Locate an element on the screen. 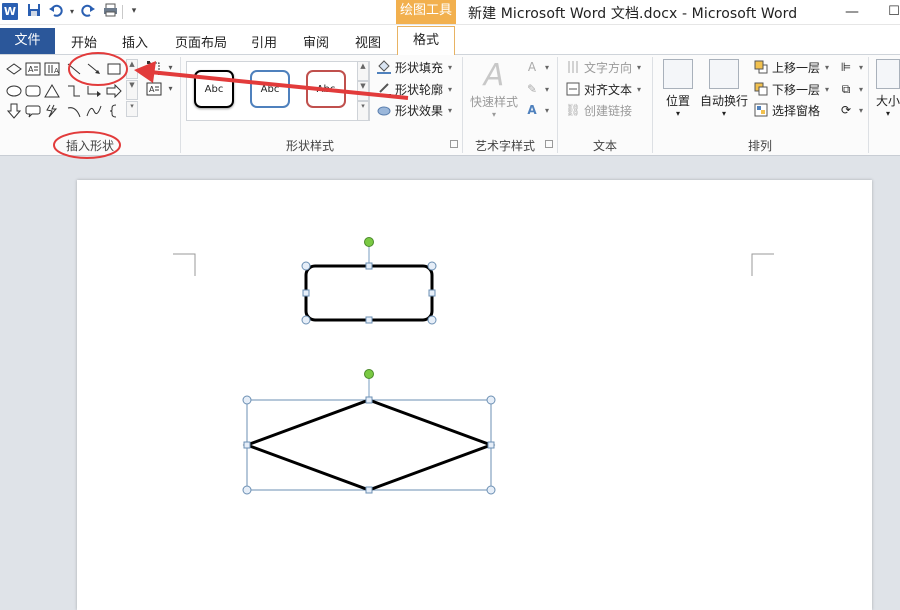 The height and width of the screenshot is (610, 900). align-text-icon is located at coordinates (573, 89).